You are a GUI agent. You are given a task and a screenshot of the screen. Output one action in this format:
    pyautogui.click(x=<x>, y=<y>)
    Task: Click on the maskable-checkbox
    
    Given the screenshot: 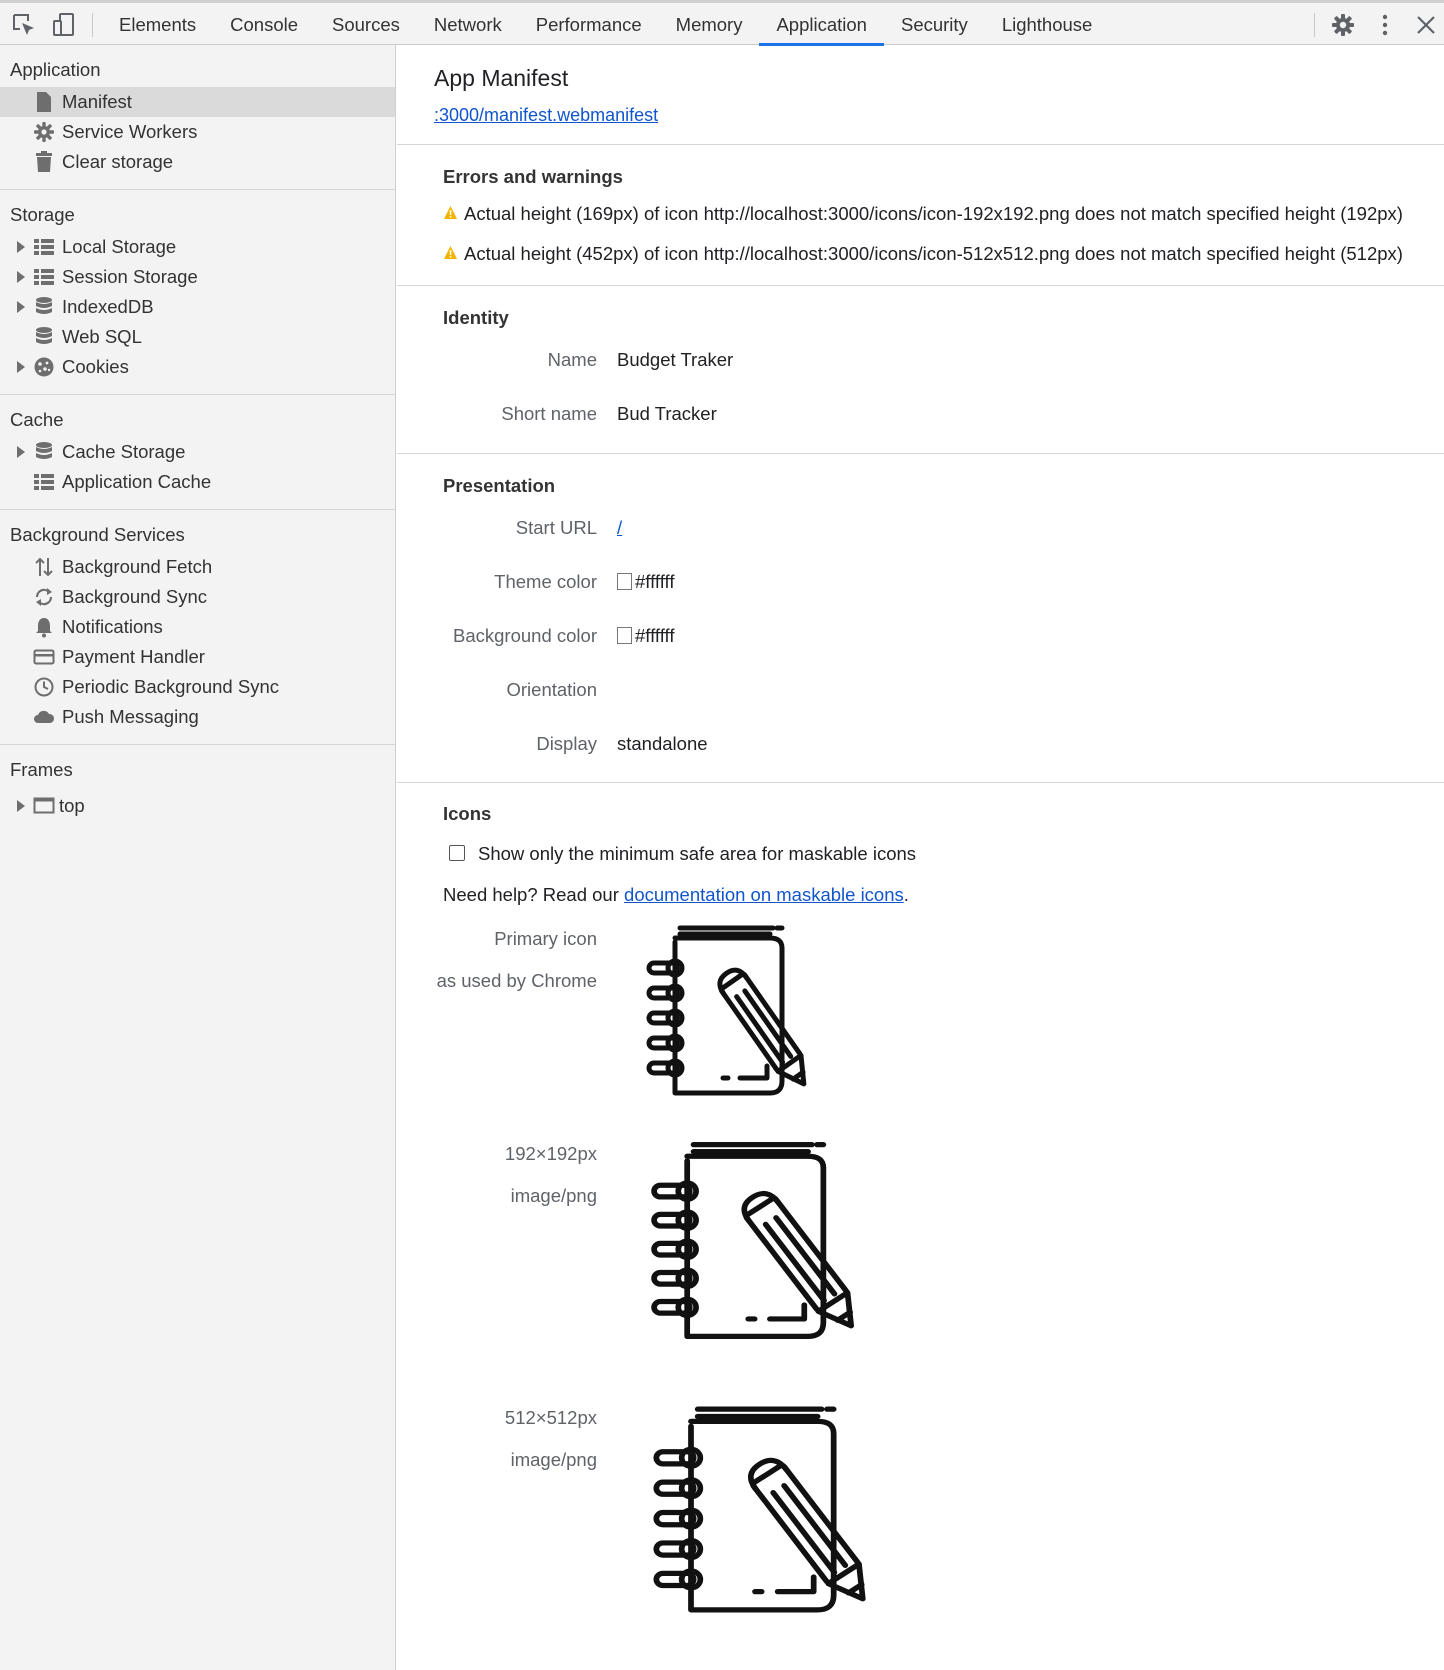 What is the action you would take?
    pyautogui.click(x=457, y=853)
    